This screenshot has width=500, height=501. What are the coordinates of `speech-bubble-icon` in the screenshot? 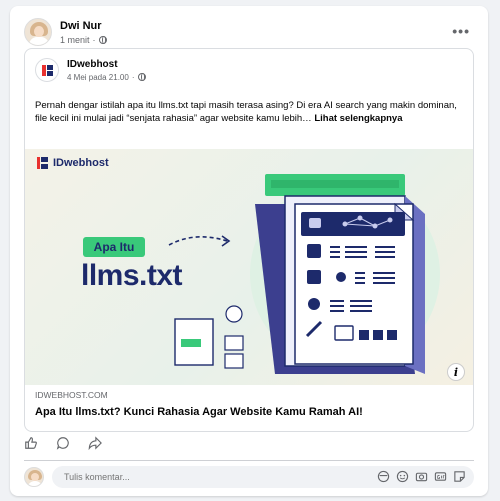 It's located at (63, 443).